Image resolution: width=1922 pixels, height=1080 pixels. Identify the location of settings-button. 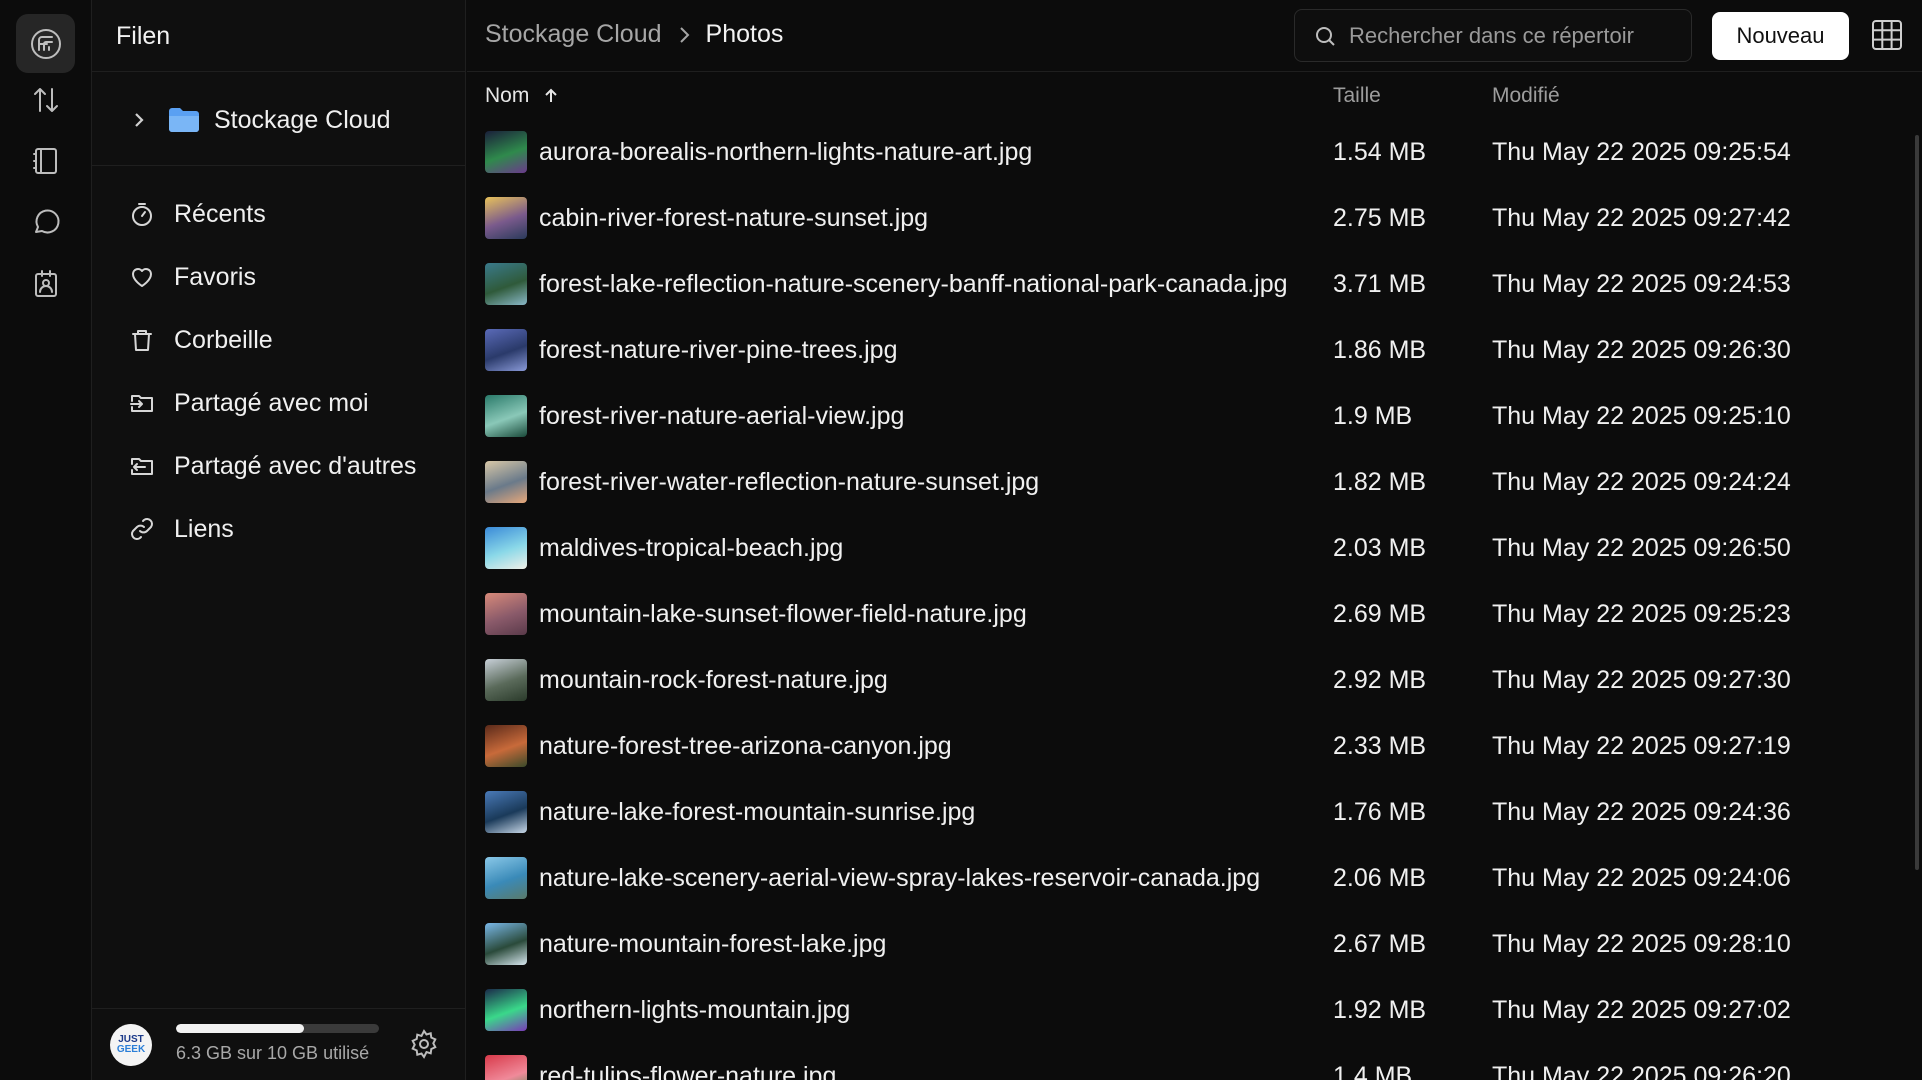
(424, 1044).